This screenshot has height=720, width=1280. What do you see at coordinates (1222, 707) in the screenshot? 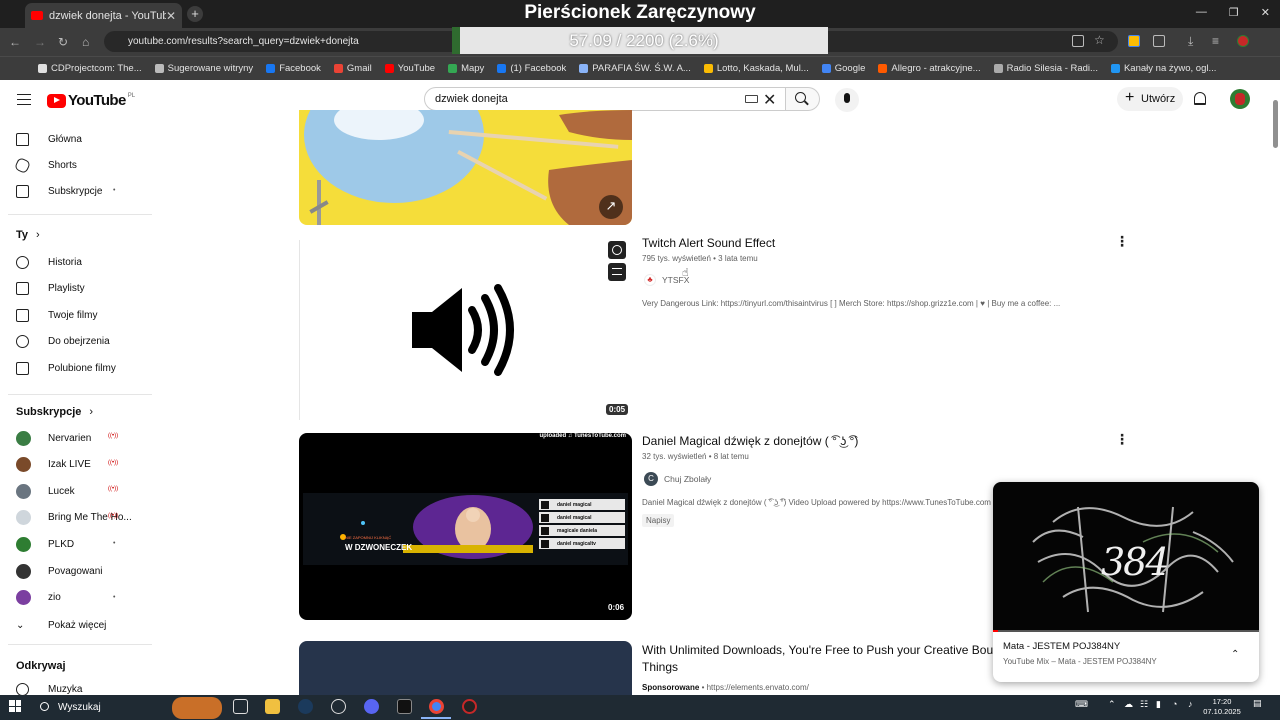
I see `taskbar-clock: 17:20 07.10.2025` at bounding box center [1222, 707].